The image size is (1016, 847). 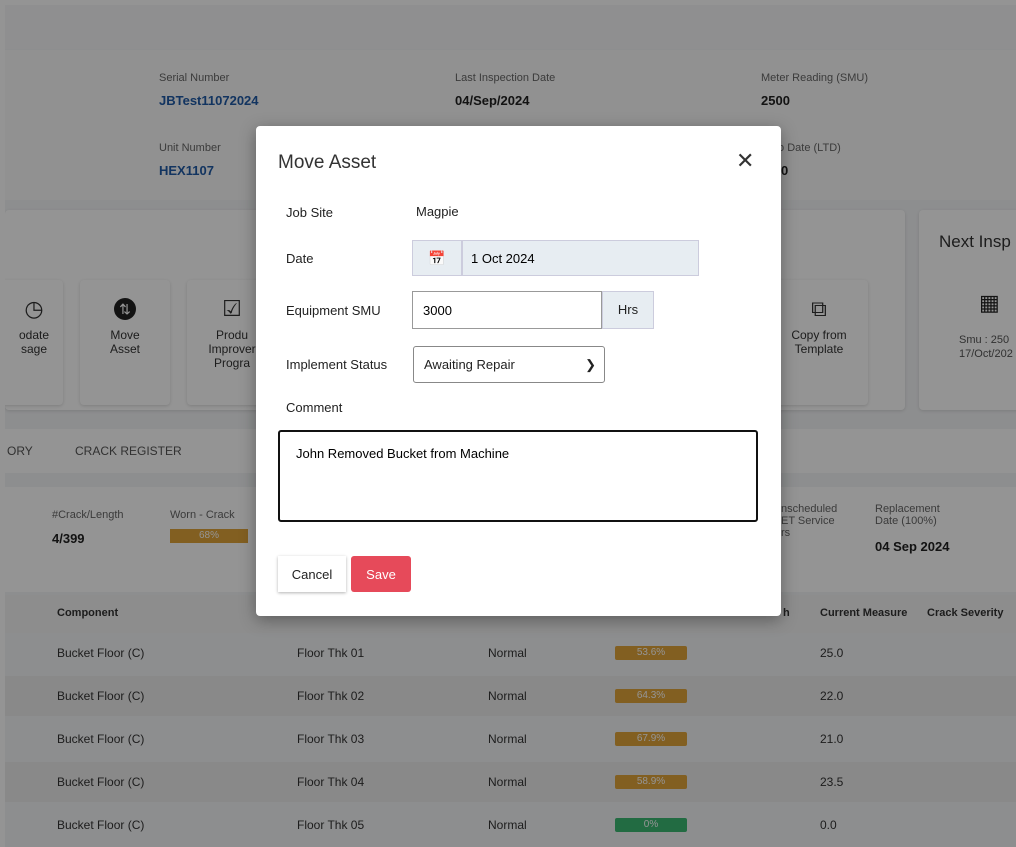 I want to click on comment-label: Comment, so click(x=314, y=407).